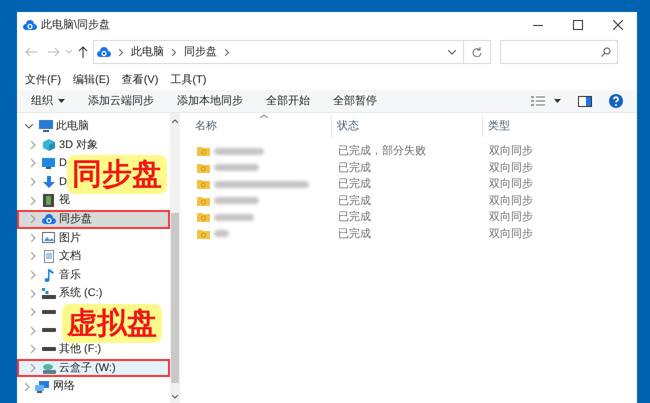 The width and height of the screenshot is (650, 403). I want to click on window-title: 此电脑\同步盘, so click(75, 25).